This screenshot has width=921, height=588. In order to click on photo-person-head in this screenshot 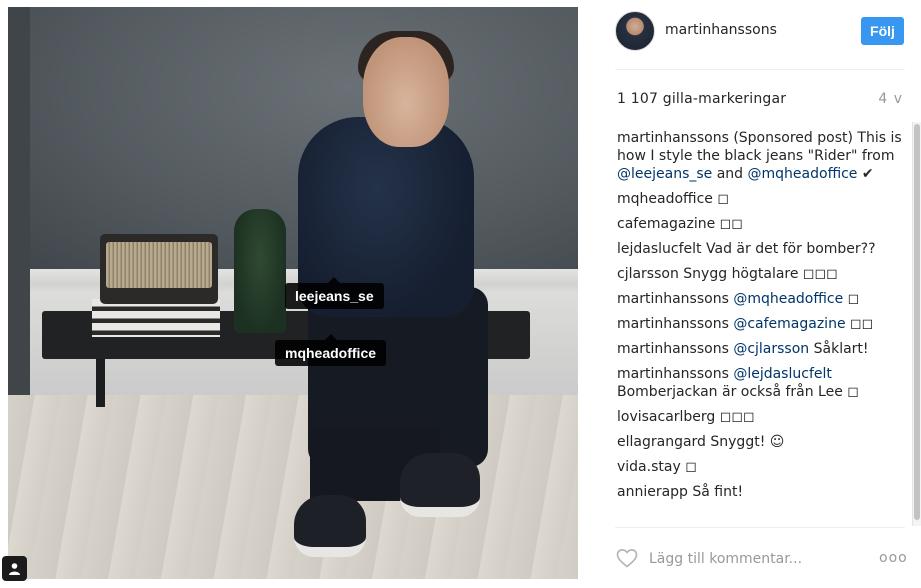, I will do `click(406, 92)`.